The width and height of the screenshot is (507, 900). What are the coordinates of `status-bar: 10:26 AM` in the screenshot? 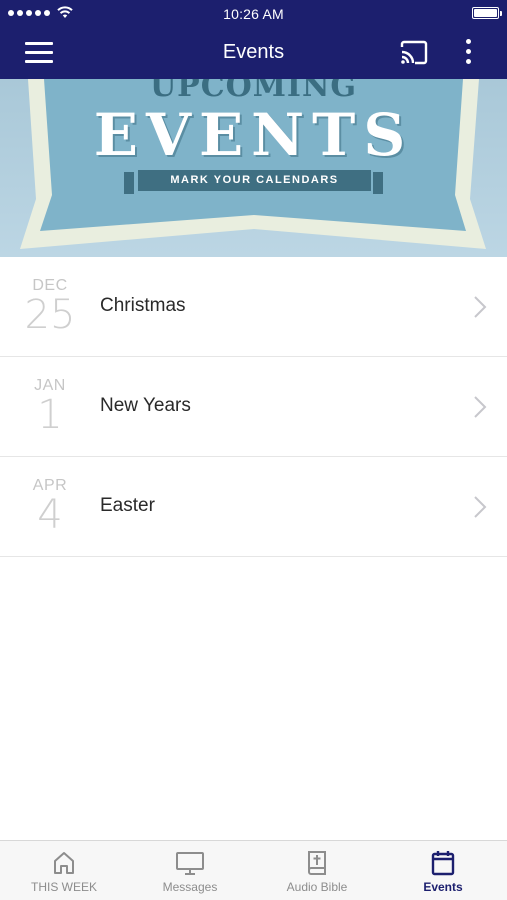 It's located at (253, 13).